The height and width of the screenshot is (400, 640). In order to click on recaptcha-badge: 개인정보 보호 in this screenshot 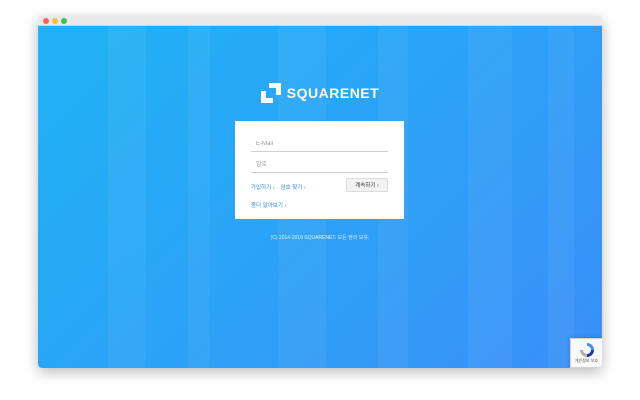, I will do `click(586, 353)`.